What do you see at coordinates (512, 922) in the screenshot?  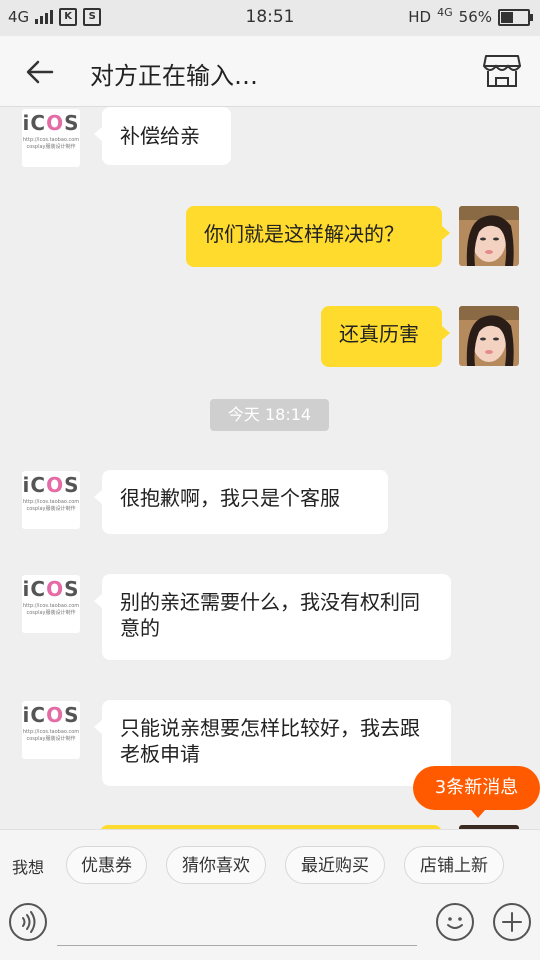 I see `plus-icon` at bounding box center [512, 922].